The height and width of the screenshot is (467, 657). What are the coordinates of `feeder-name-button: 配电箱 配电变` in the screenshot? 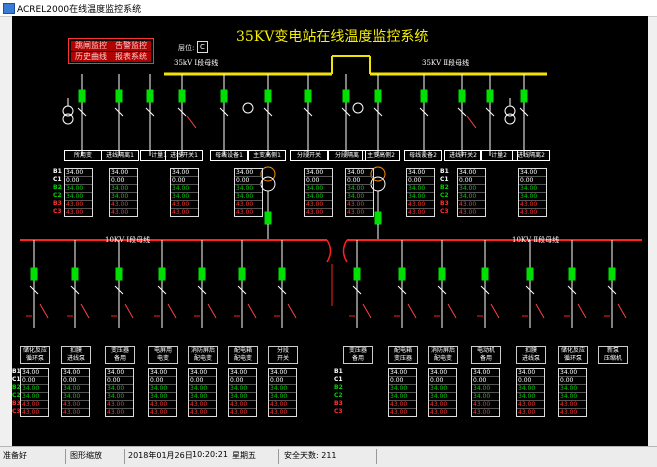 It's located at (243, 355).